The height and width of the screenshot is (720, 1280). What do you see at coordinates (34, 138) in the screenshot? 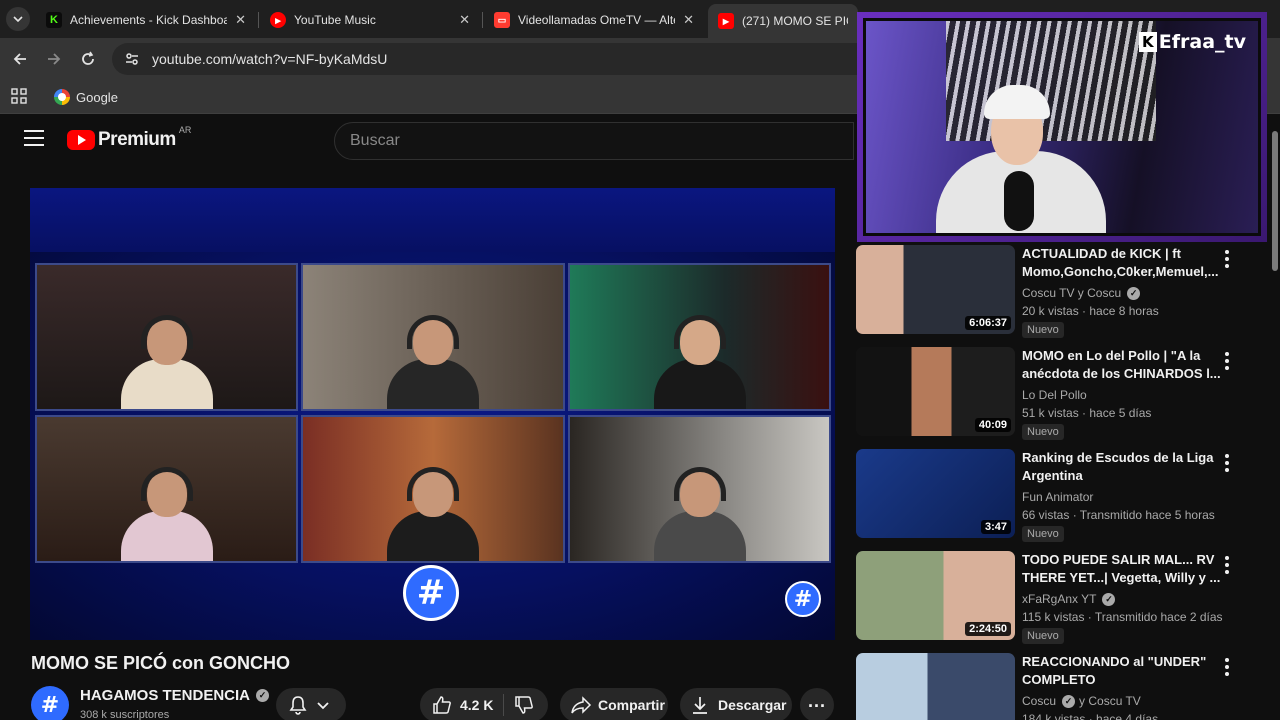
I see `menu-icon` at bounding box center [34, 138].